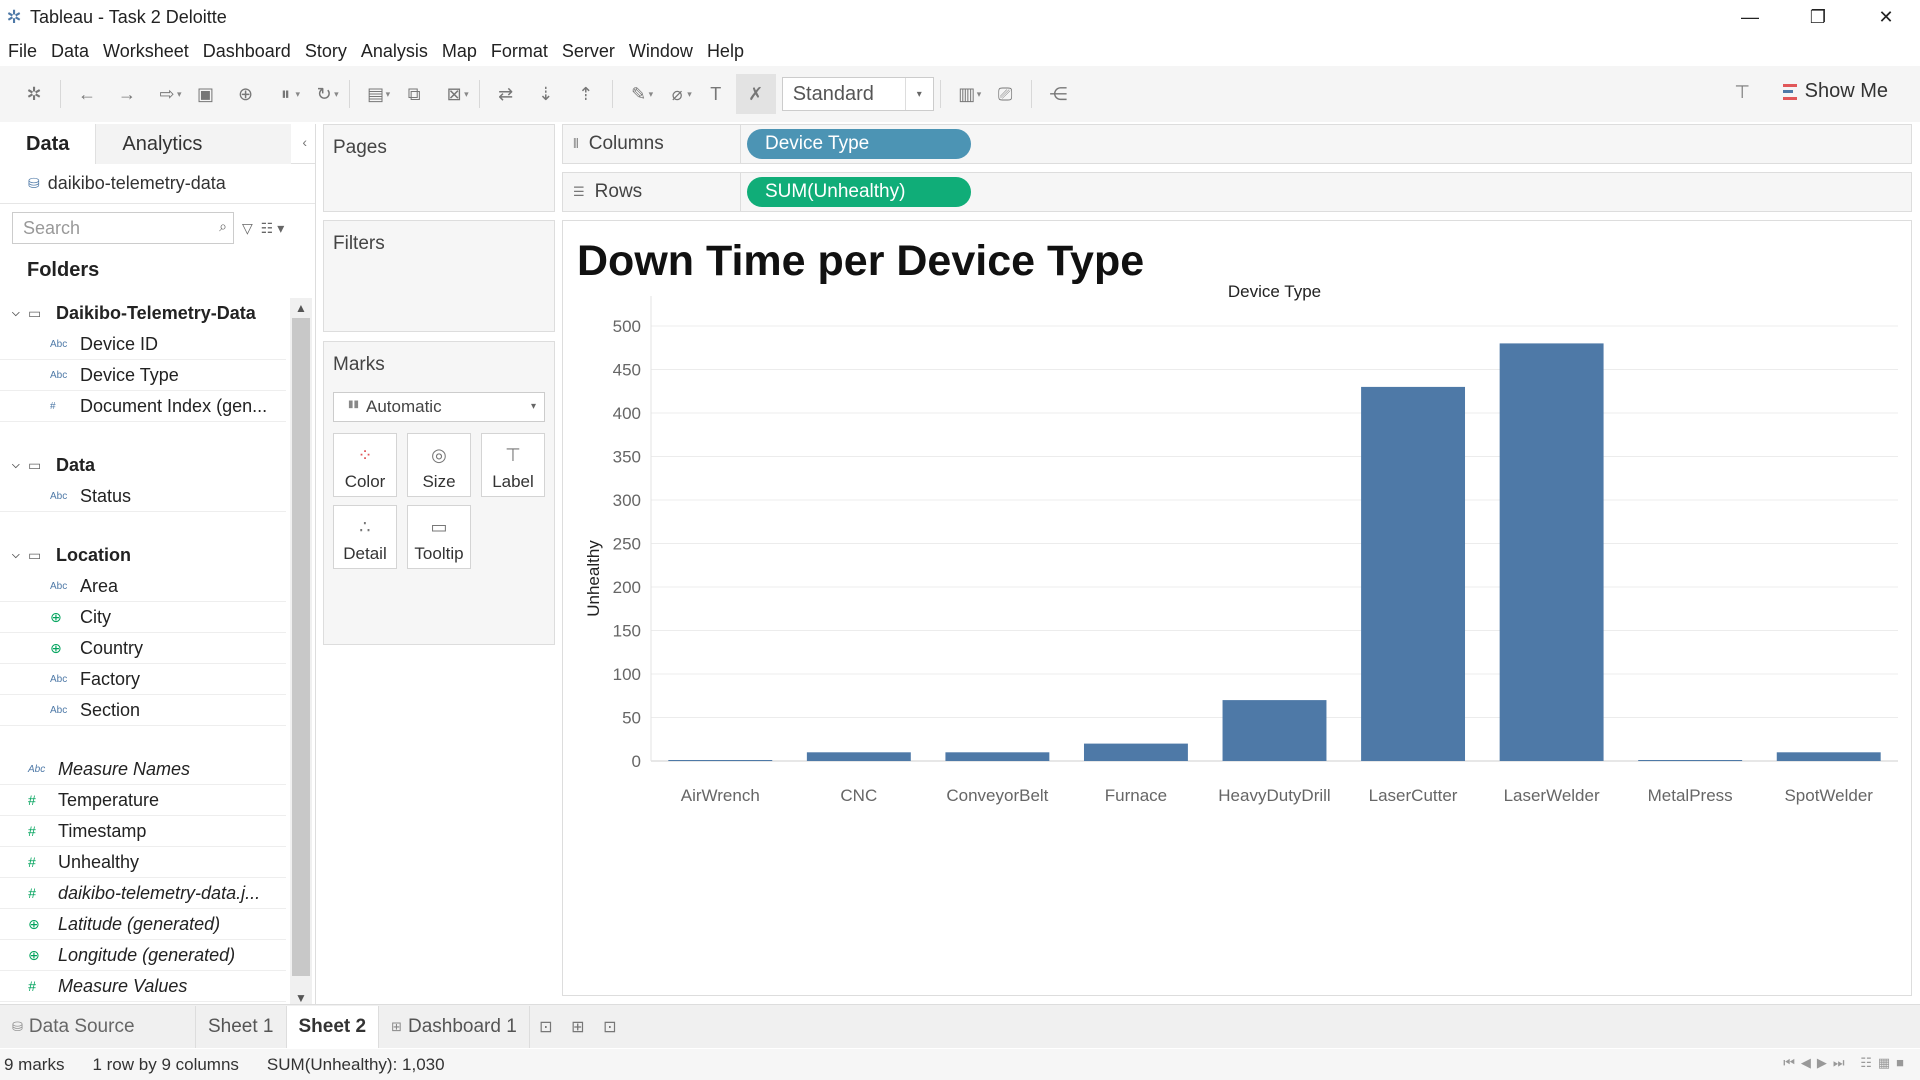 The image size is (1920, 1080). What do you see at coordinates (725, 51) in the screenshot?
I see `menu-help: Help` at bounding box center [725, 51].